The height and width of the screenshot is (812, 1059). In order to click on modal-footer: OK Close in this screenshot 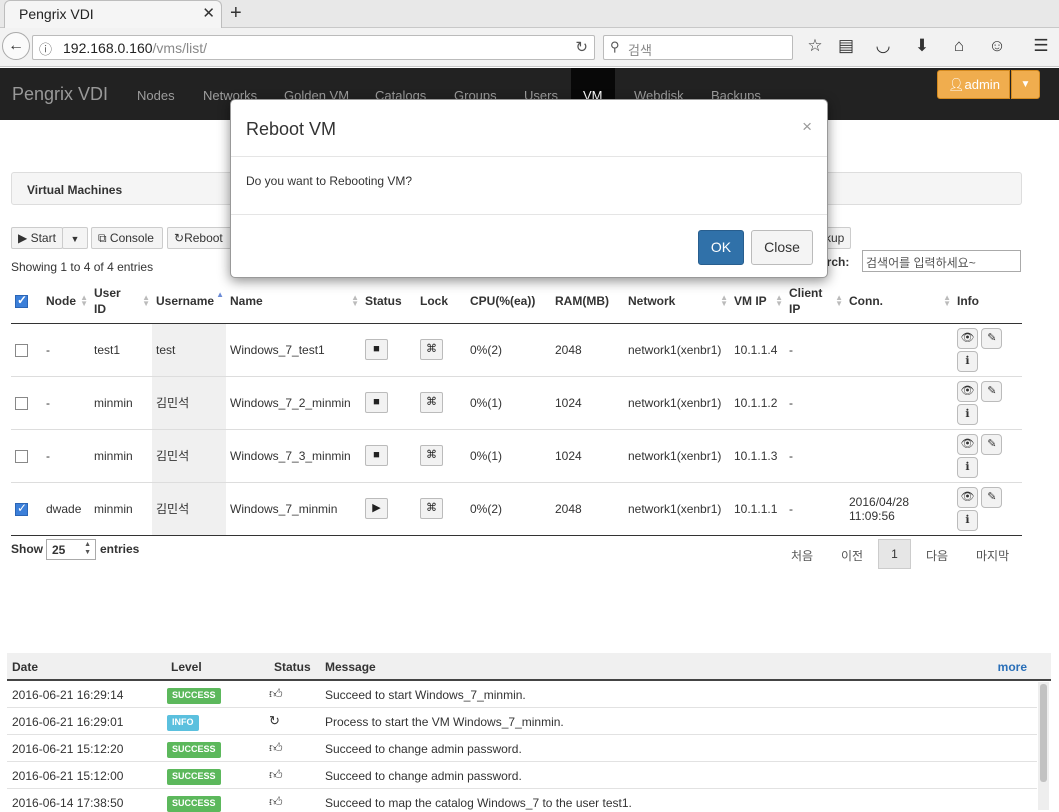, I will do `click(529, 246)`.